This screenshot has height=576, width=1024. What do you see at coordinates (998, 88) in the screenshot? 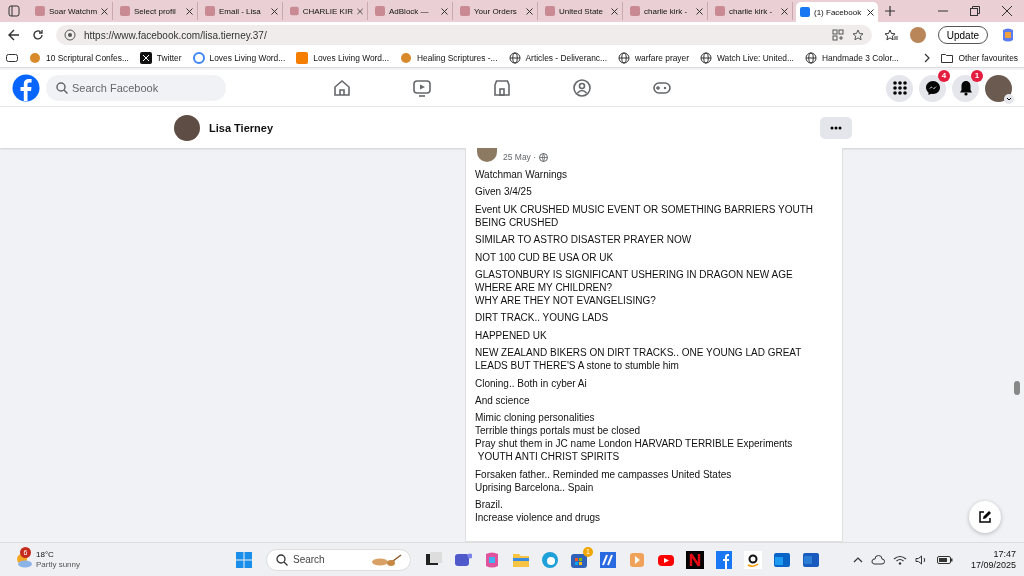
I see `account-avatar` at bounding box center [998, 88].